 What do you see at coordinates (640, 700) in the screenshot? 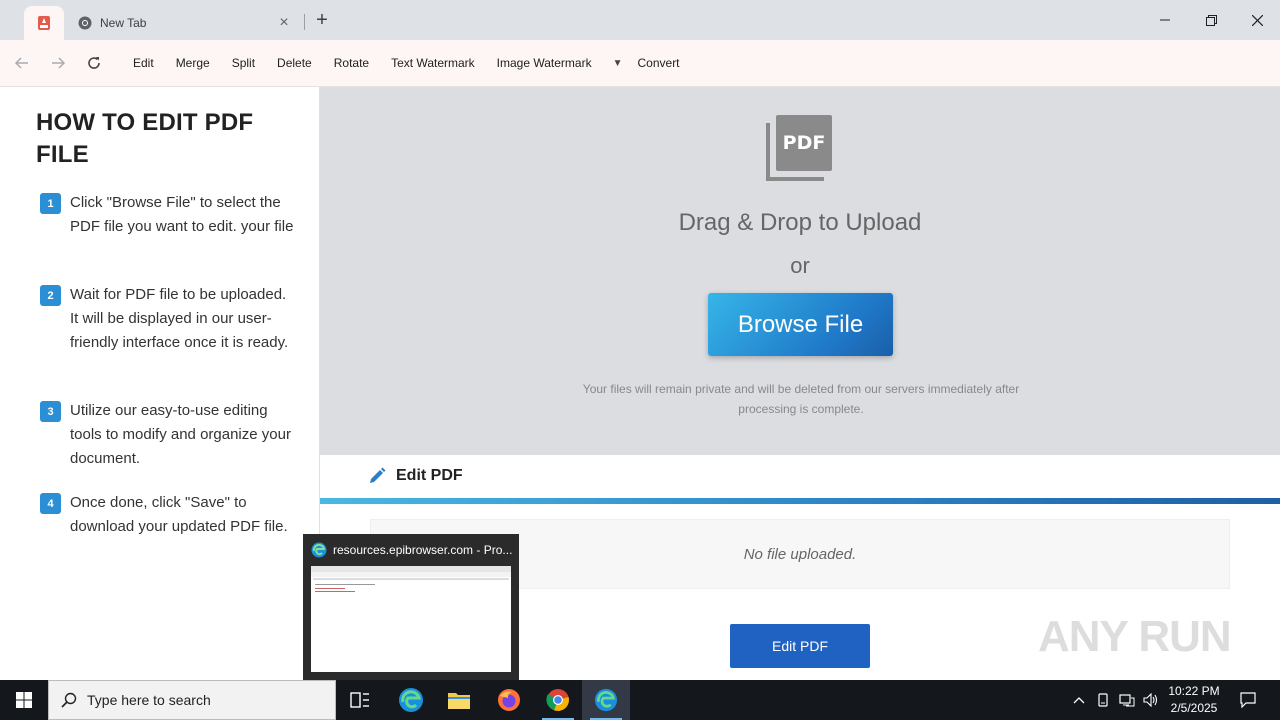
I see `windows-taskbar: Type here to search 10:22 PM 2/5/2025` at bounding box center [640, 700].